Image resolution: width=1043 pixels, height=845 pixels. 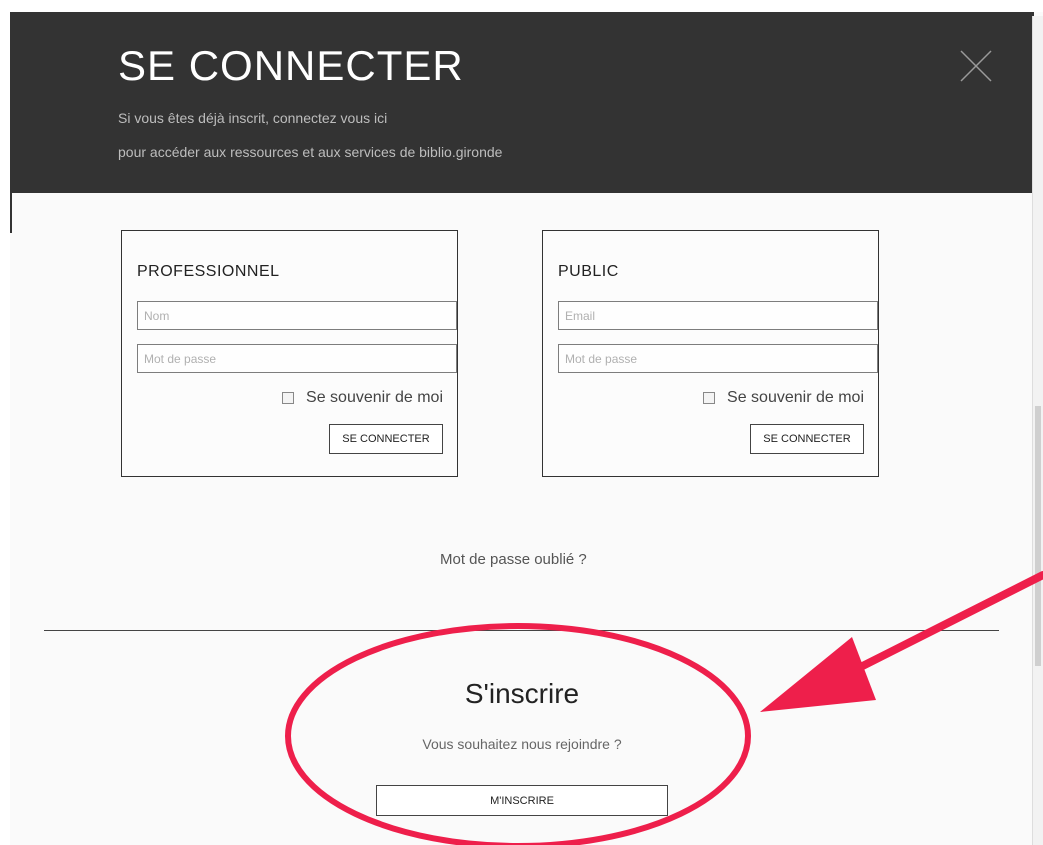 I want to click on register-button: M'INSCRIRE, so click(x=522, y=800).